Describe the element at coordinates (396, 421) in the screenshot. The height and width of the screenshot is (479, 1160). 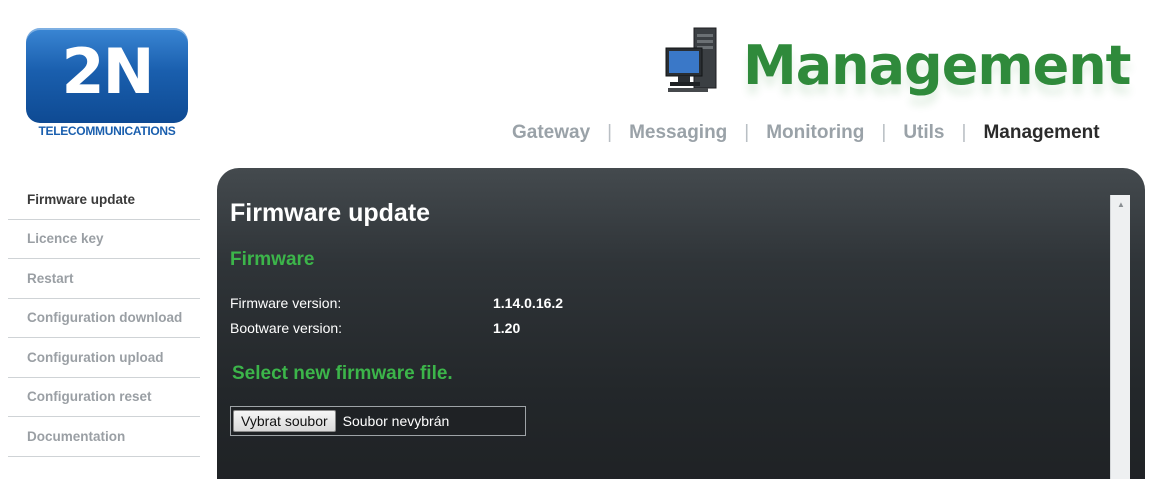
I see `file-status-text: Soubor nevybrán` at that location.